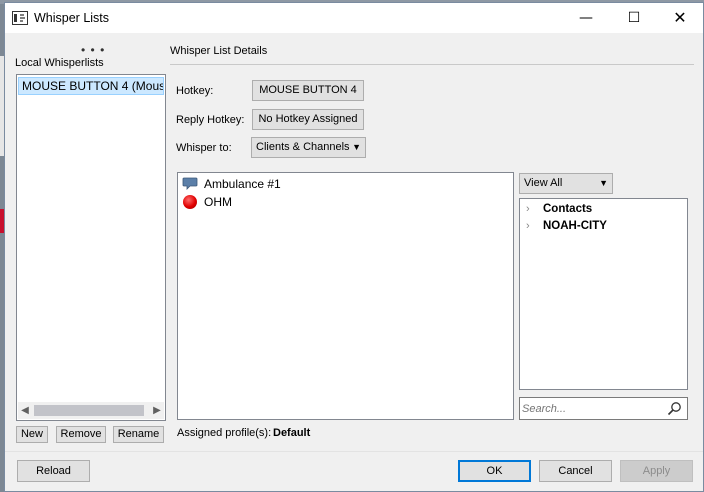 This screenshot has width=704, height=492. What do you see at coordinates (59, 63) in the screenshot?
I see `local-whisperlists-label: Local Whisperlists` at bounding box center [59, 63].